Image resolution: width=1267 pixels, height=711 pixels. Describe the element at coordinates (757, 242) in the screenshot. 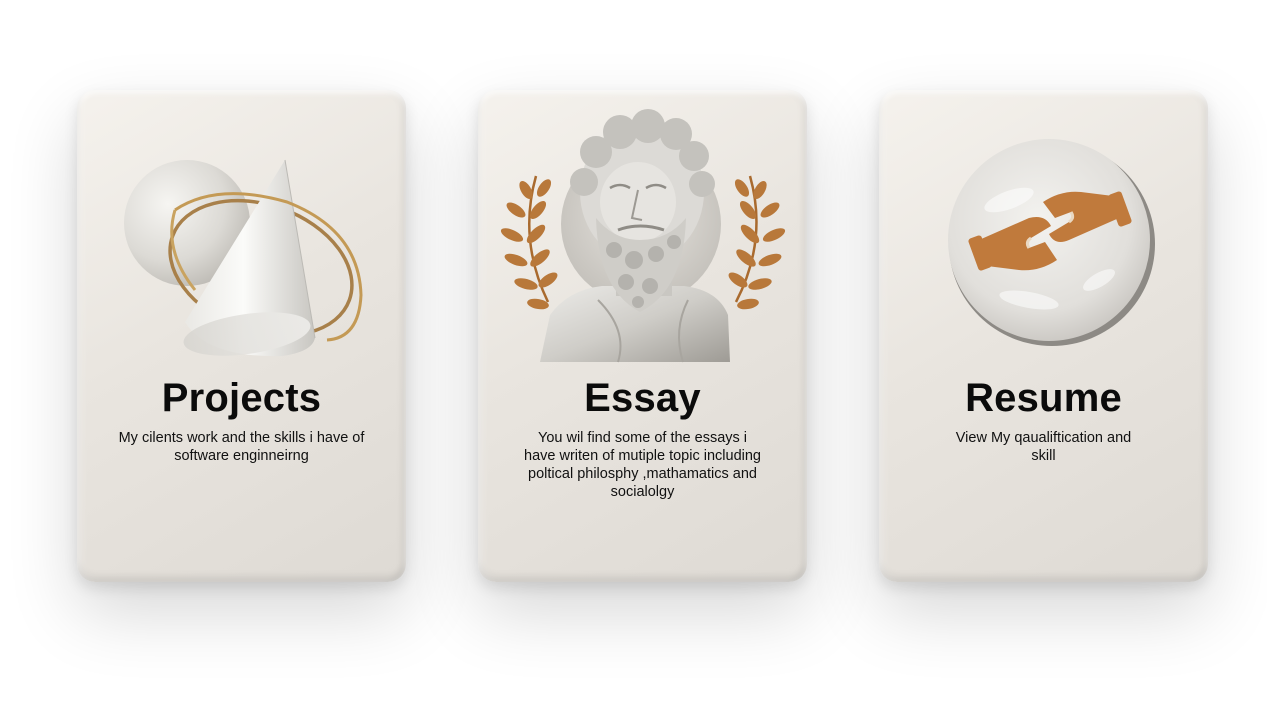

I see `laurel-right-icon` at that location.